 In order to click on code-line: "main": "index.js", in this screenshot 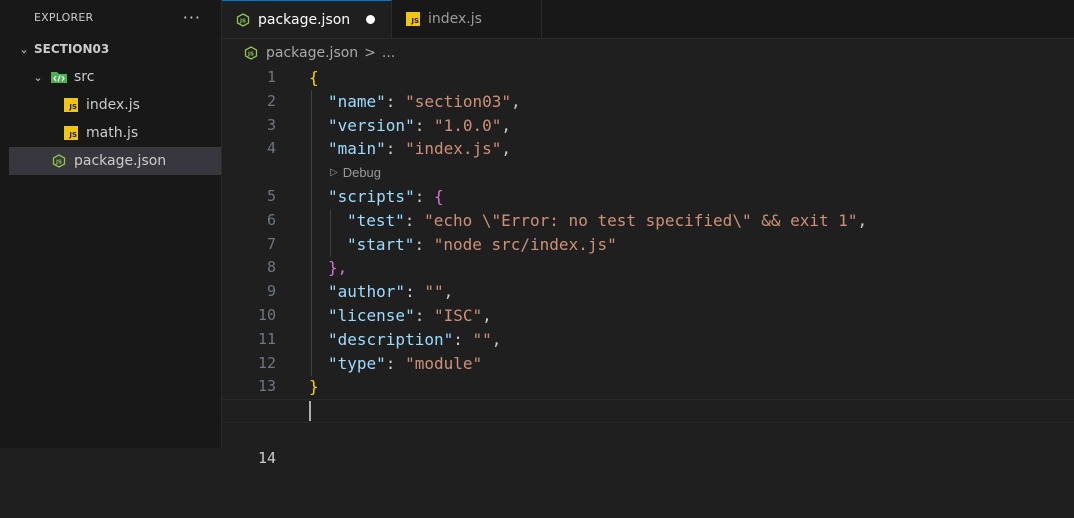, I will do `click(420, 149)`.